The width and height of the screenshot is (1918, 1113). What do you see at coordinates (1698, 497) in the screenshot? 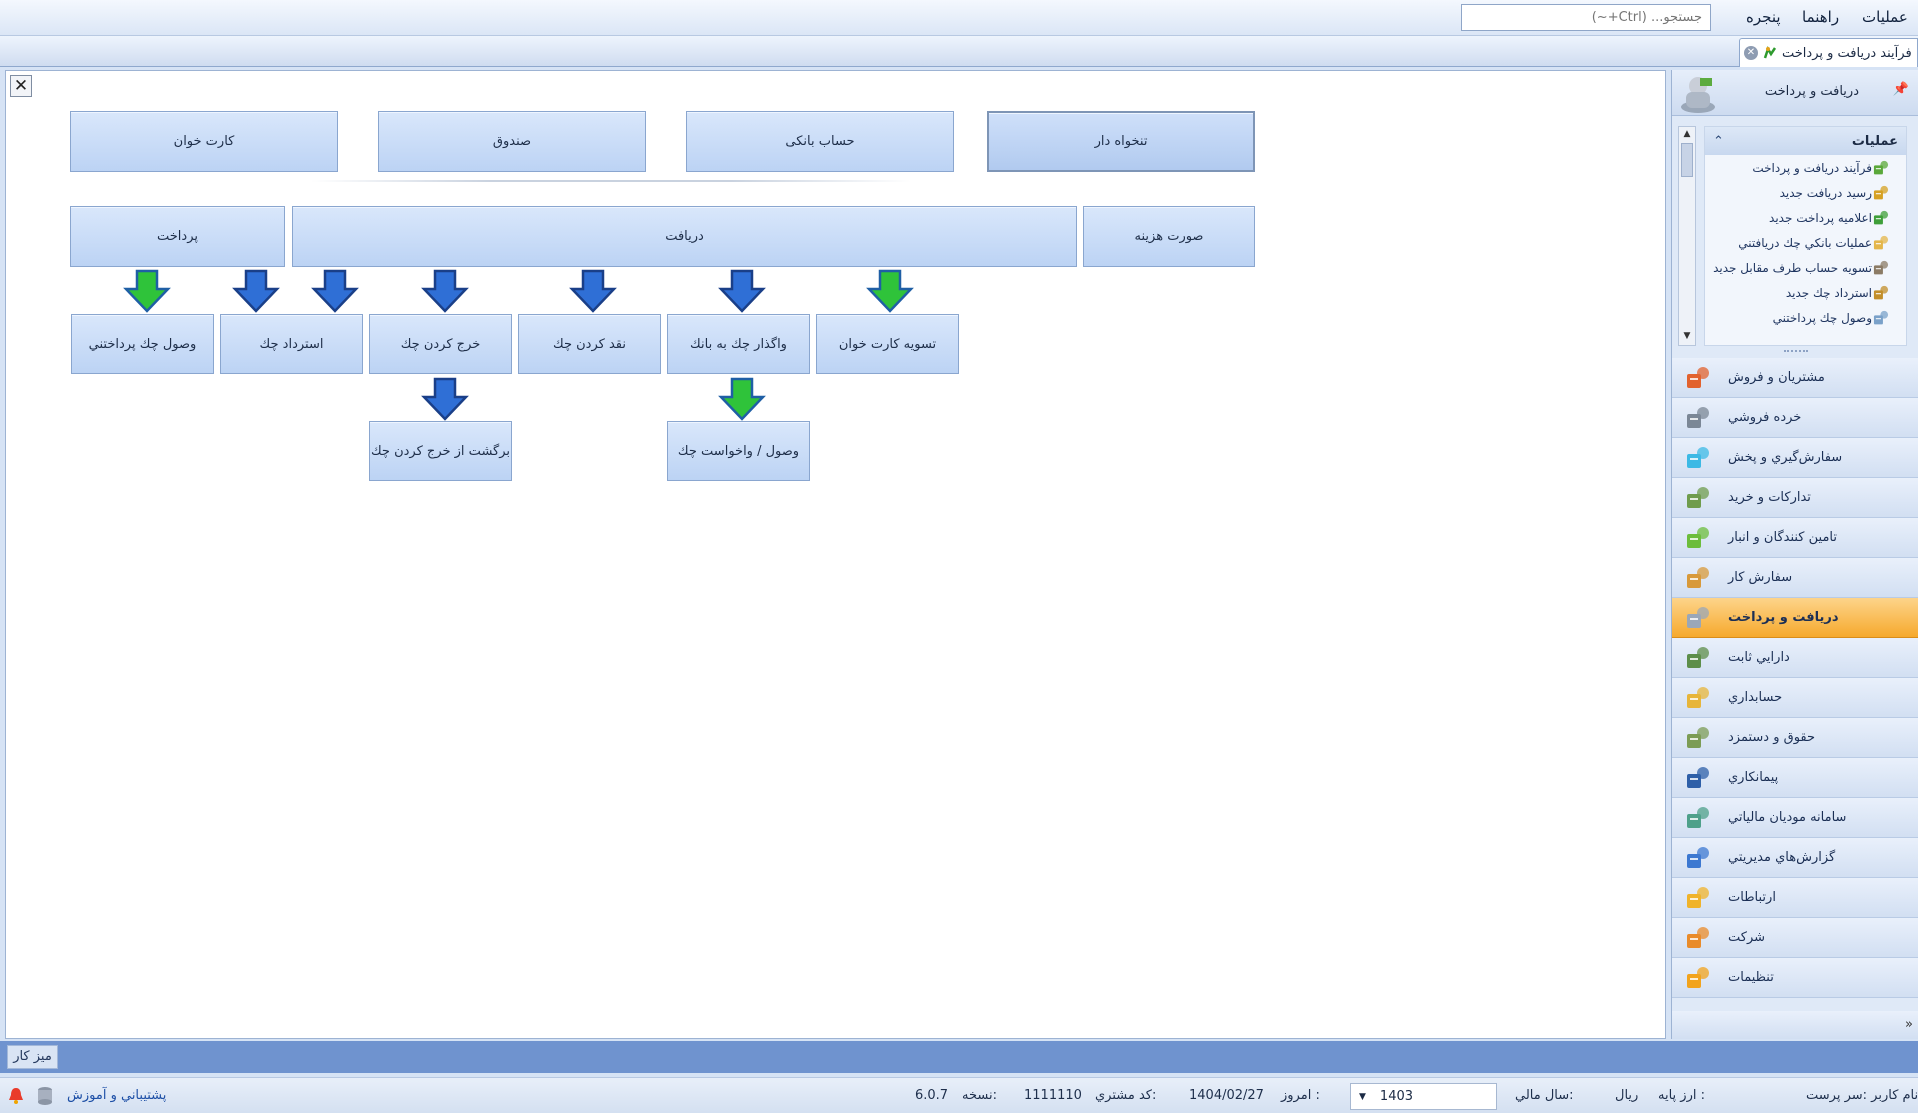
I see `purchase-icon` at bounding box center [1698, 497].